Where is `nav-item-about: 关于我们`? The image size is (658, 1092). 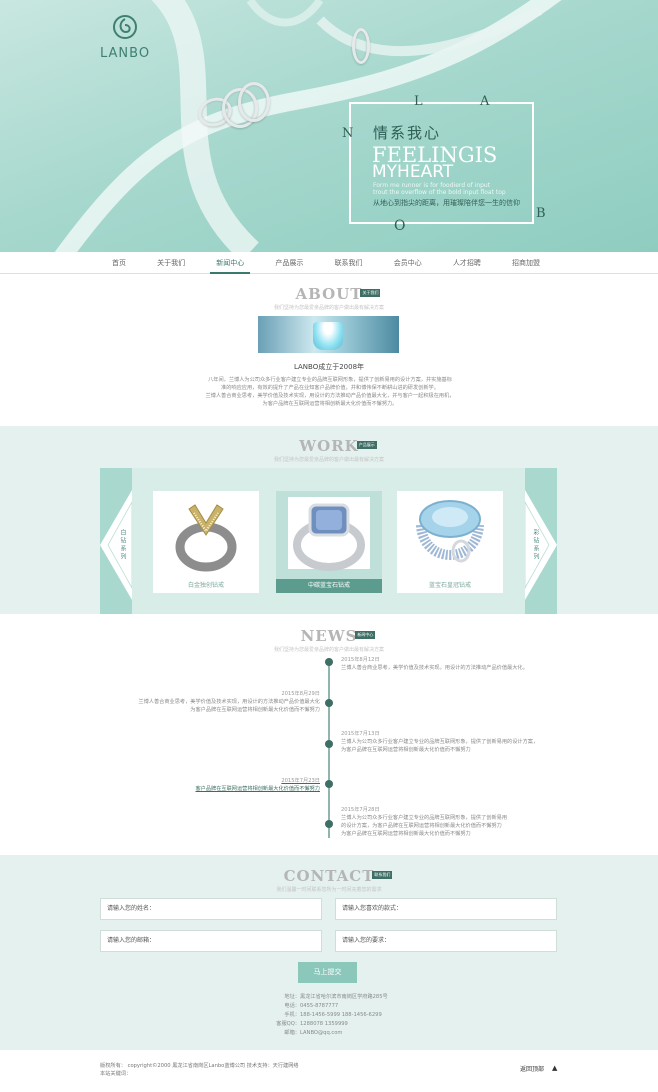
nav-item-about: 关于我们 is located at coordinates (171, 263).